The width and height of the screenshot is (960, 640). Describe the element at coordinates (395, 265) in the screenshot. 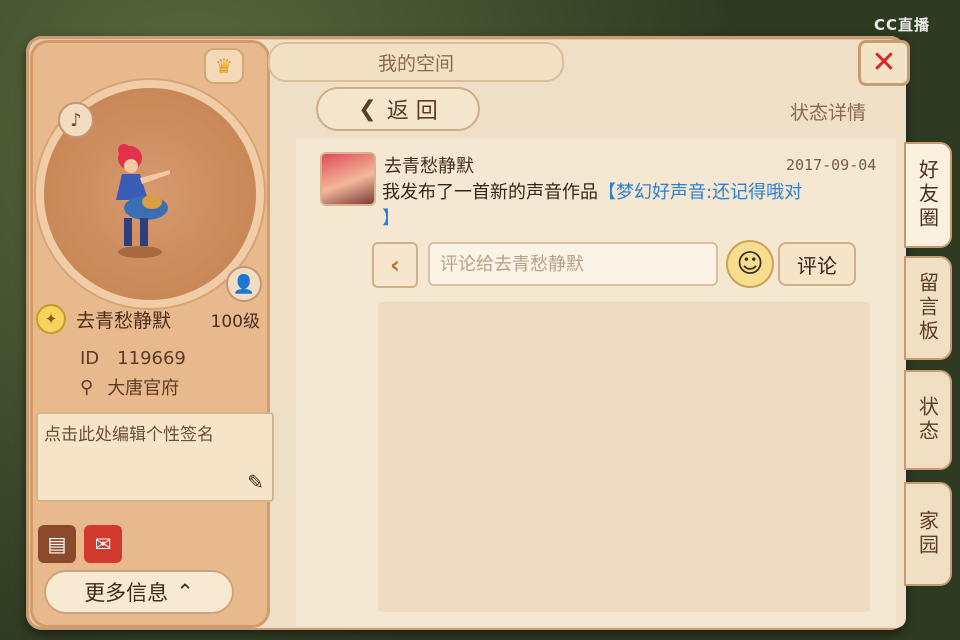

I see `comment-collapse-button: ‹` at that location.